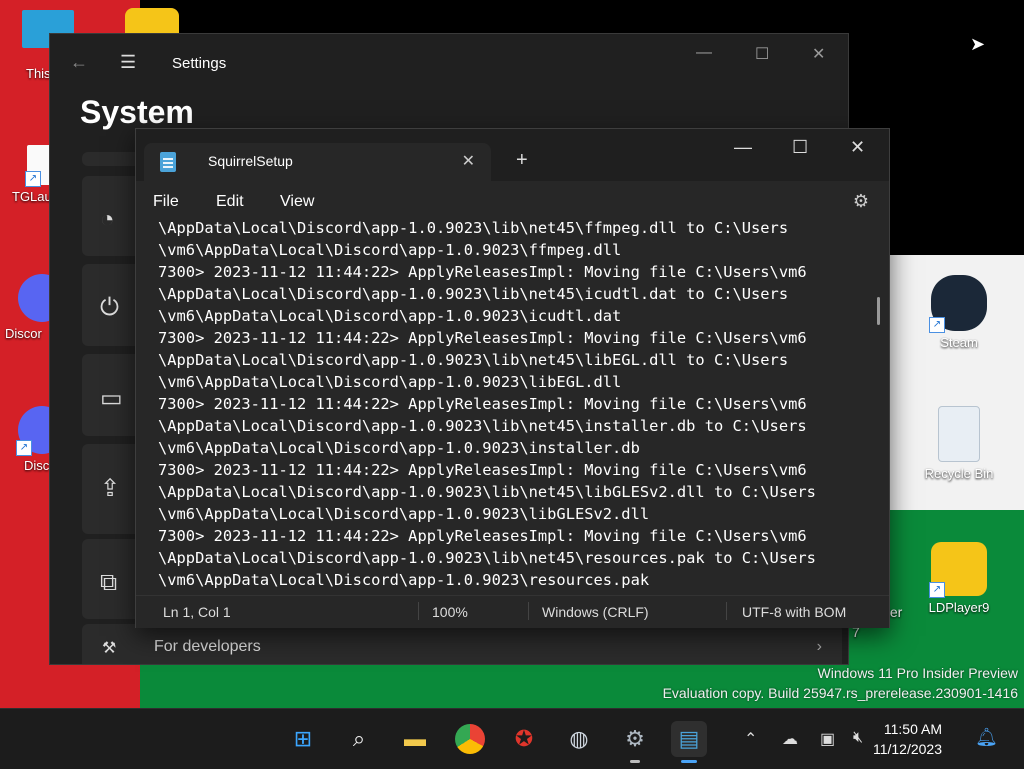  Describe the element at coordinates (878, 311) in the screenshot. I see `scrollbar-thumb` at that location.